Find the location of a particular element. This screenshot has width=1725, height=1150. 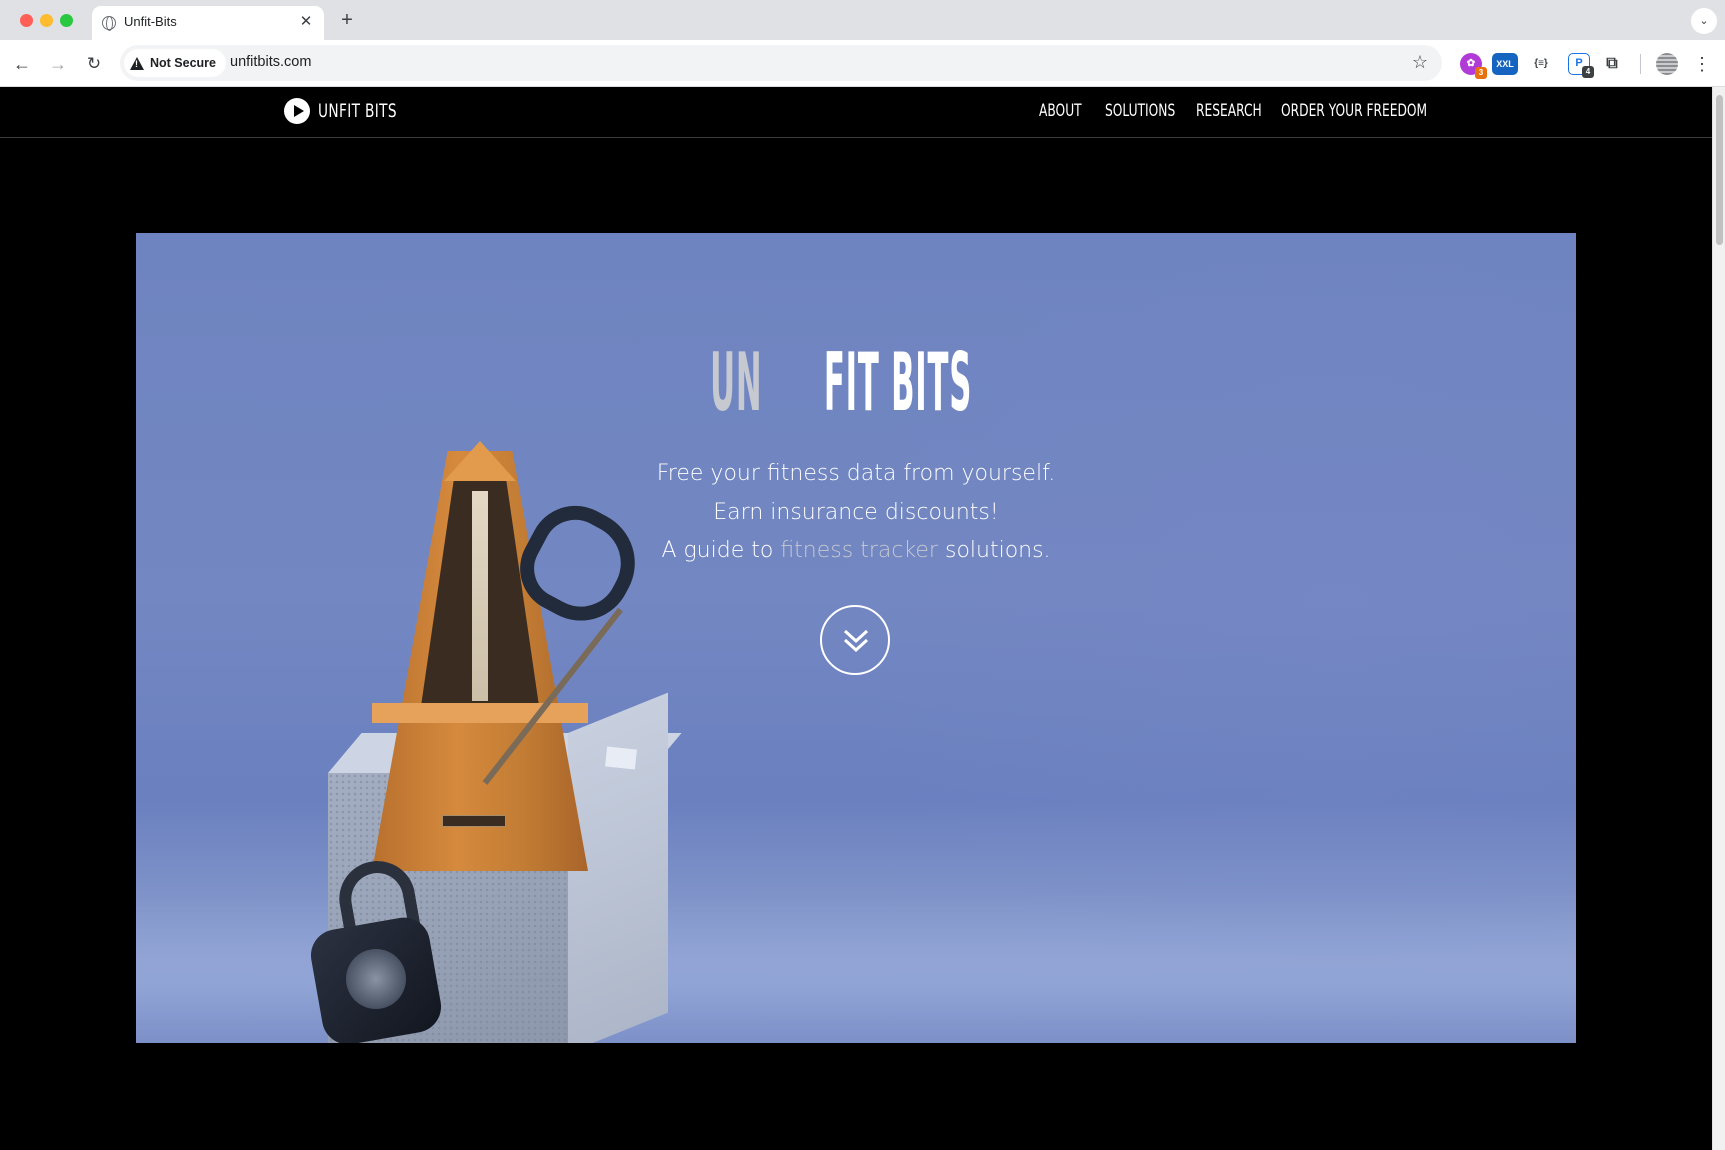

security-chip: Not Secure is located at coordinates (175, 63).